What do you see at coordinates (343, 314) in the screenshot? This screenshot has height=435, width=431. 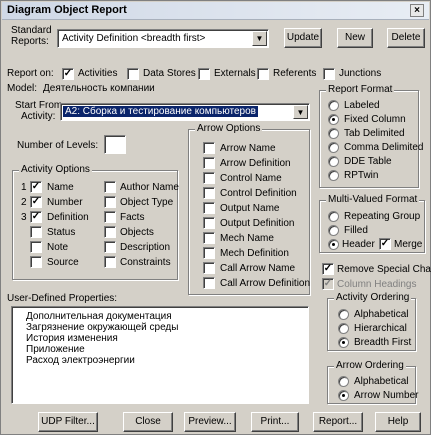 I see `activity-alphabetical-radio` at bounding box center [343, 314].